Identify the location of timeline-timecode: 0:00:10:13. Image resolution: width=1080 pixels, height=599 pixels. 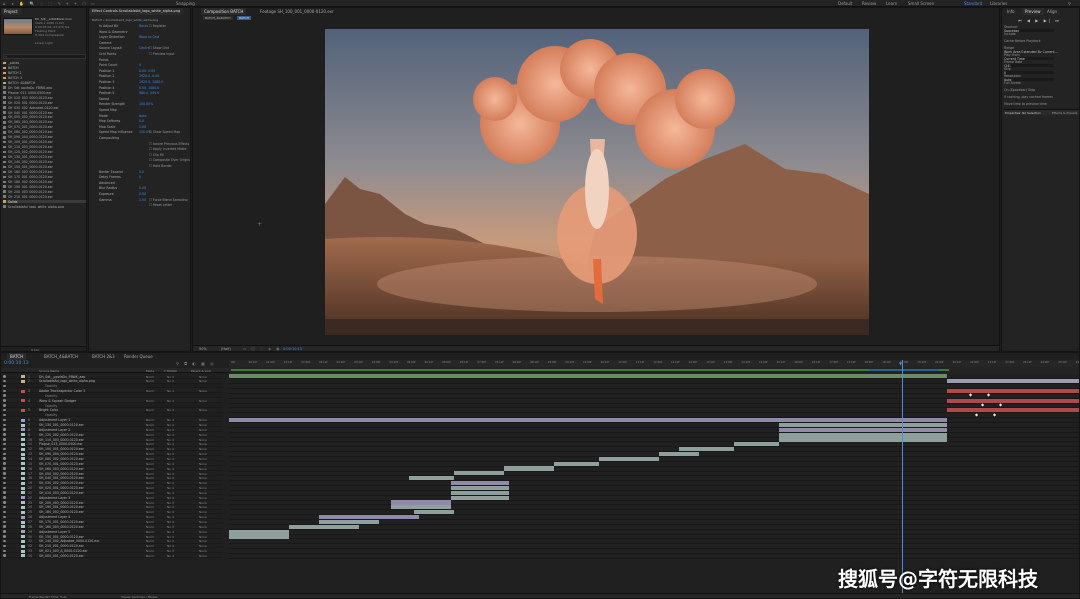
(16, 363).